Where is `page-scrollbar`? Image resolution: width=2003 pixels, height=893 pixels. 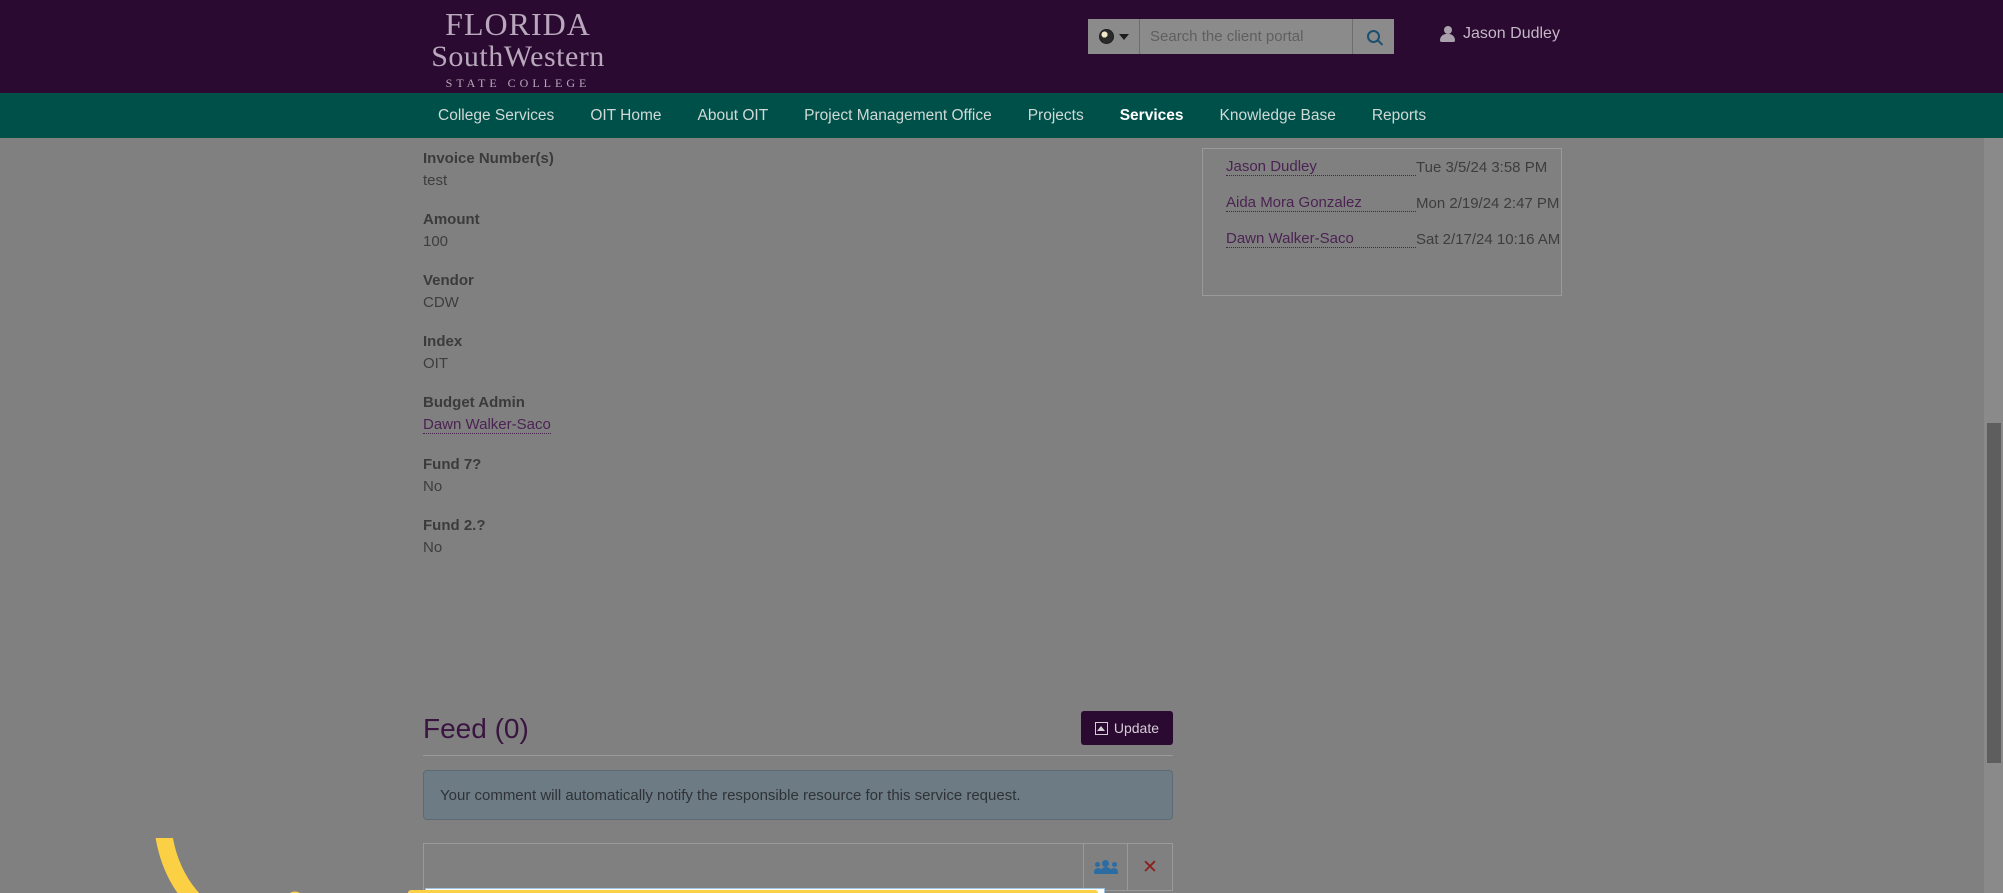
page-scrollbar is located at coordinates (1993, 515).